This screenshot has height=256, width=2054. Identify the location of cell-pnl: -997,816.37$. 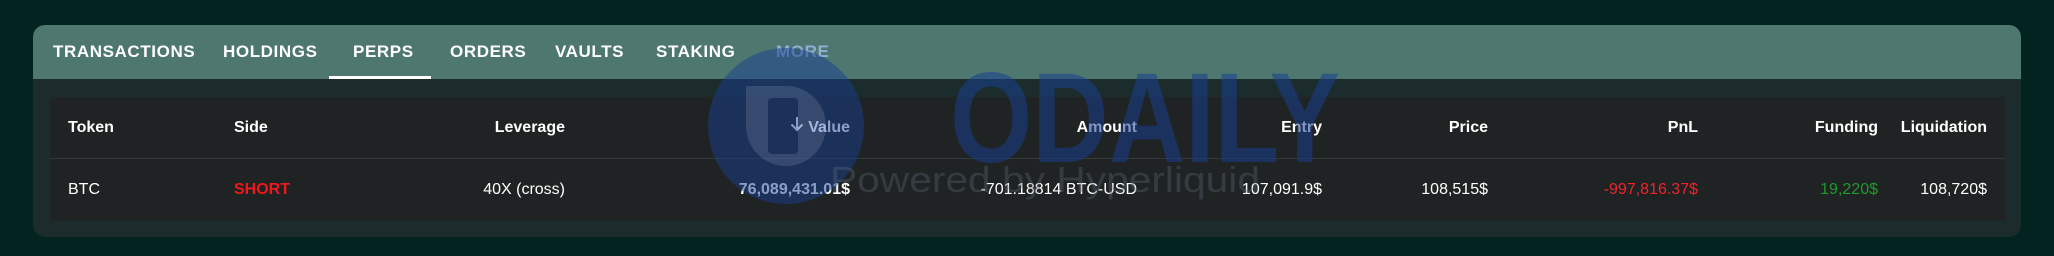
(1650, 189).